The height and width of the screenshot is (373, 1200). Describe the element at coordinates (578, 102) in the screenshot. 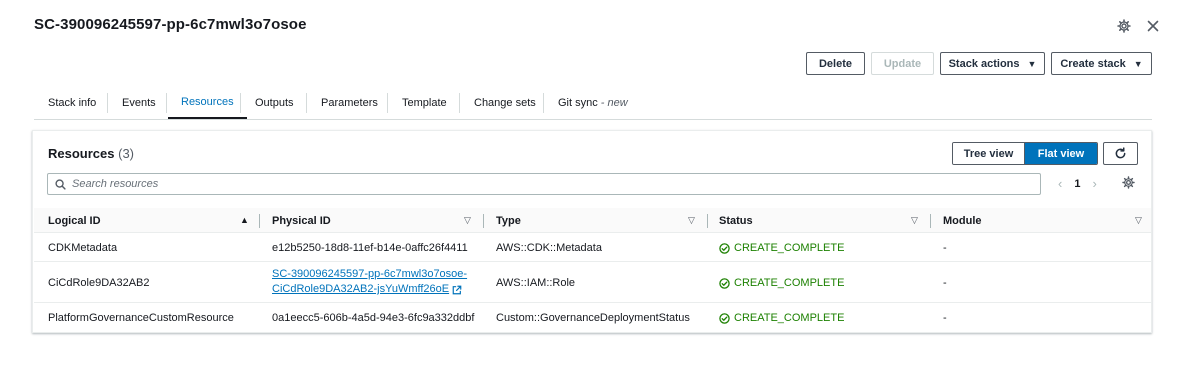

I see `tab-git-sync-label: Git sync` at that location.